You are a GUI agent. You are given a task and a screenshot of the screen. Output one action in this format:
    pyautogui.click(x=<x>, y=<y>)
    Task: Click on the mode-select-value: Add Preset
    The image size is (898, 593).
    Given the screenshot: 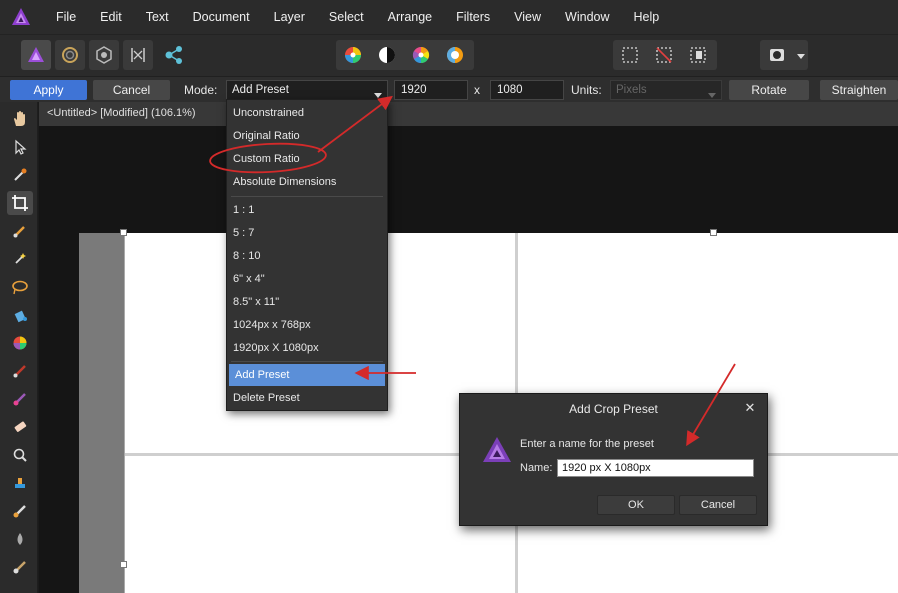 What is the action you would take?
    pyautogui.click(x=260, y=90)
    